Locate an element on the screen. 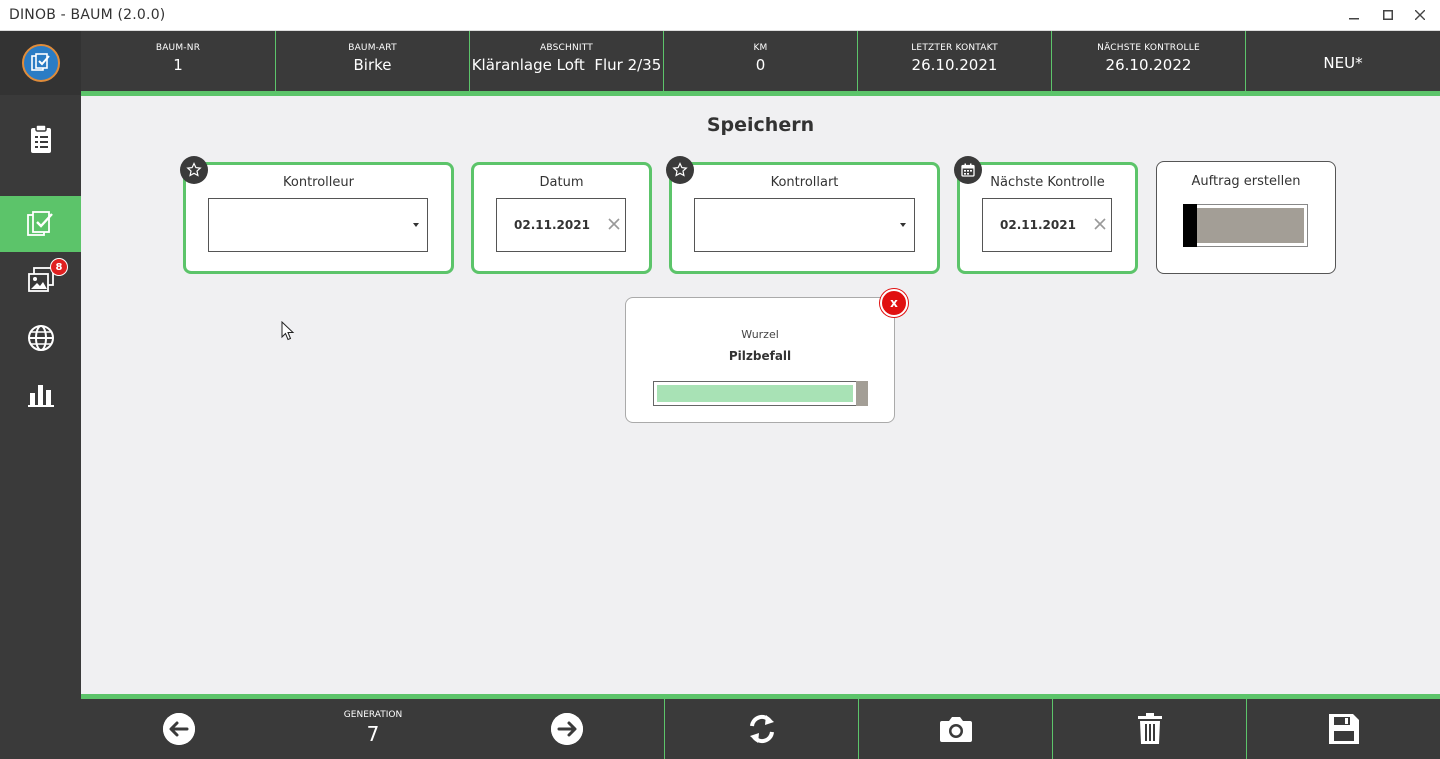 The width and height of the screenshot is (1440, 759). trash-icon is located at coordinates (1149, 728).